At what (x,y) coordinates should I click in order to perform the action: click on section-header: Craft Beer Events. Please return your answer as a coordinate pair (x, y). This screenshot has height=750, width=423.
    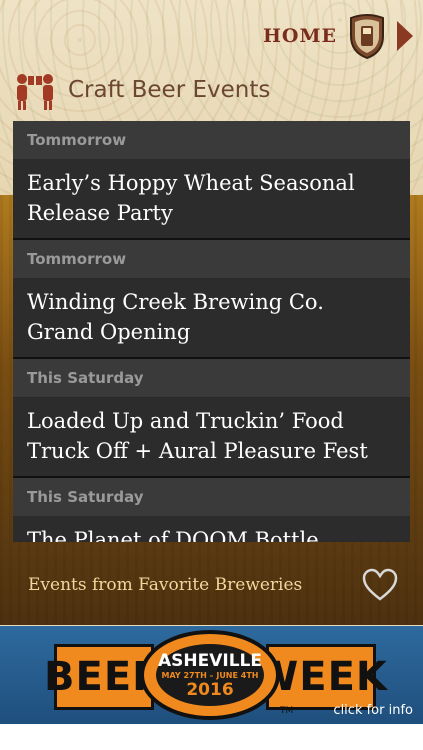
    Looking at the image, I should click on (141, 90).